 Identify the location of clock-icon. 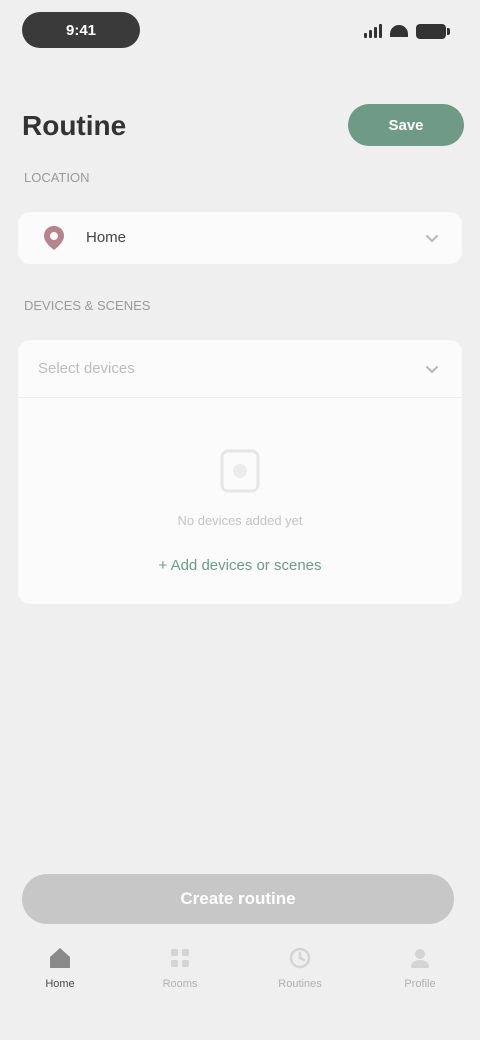
(300, 958).